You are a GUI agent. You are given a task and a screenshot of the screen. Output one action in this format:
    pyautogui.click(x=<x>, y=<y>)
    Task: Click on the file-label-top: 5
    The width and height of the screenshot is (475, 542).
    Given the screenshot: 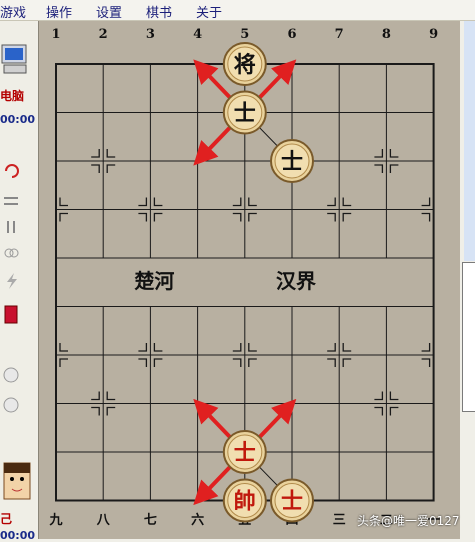 What is the action you would take?
    pyautogui.click(x=244, y=34)
    